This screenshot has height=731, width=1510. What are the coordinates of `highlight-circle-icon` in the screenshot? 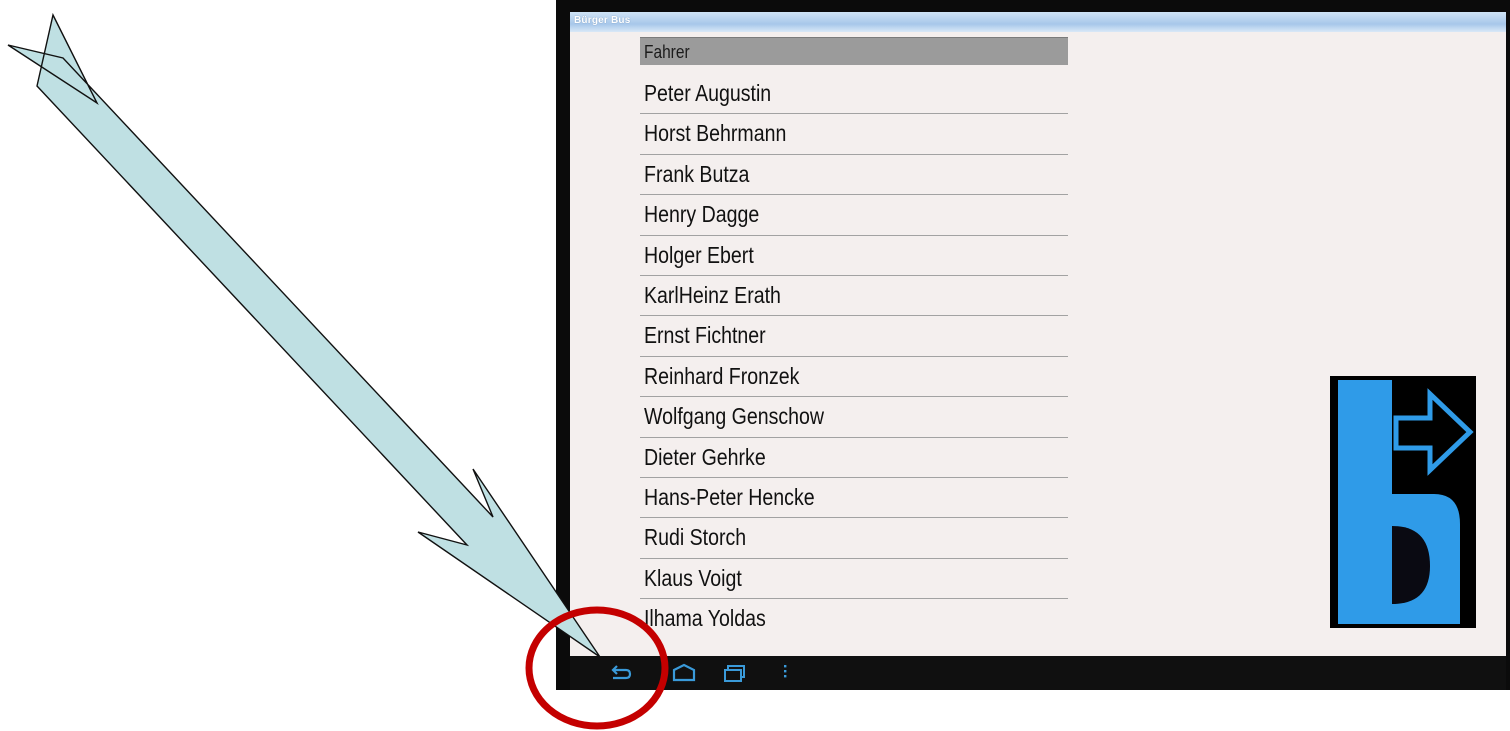 It's located at (597, 668).